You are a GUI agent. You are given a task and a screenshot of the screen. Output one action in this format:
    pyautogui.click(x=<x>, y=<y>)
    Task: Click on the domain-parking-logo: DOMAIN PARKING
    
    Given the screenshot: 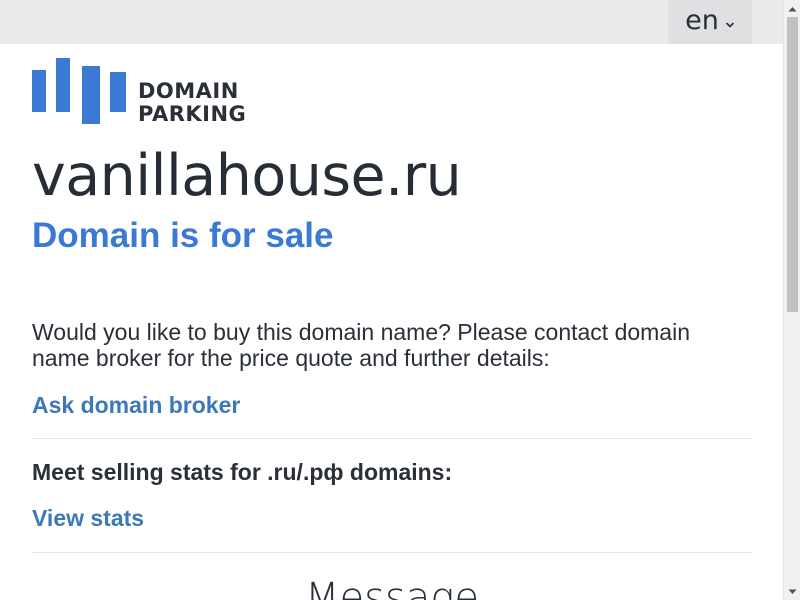 What is the action you would take?
    pyautogui.click(x=147, y=93)
    